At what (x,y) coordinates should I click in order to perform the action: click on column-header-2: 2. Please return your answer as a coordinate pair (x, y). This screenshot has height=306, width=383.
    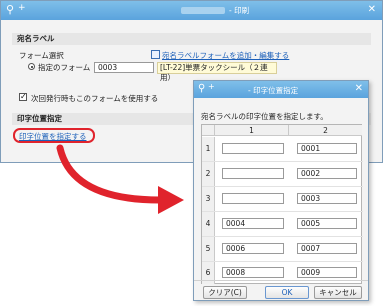
    Looking at the image, I should click on (325, 130).